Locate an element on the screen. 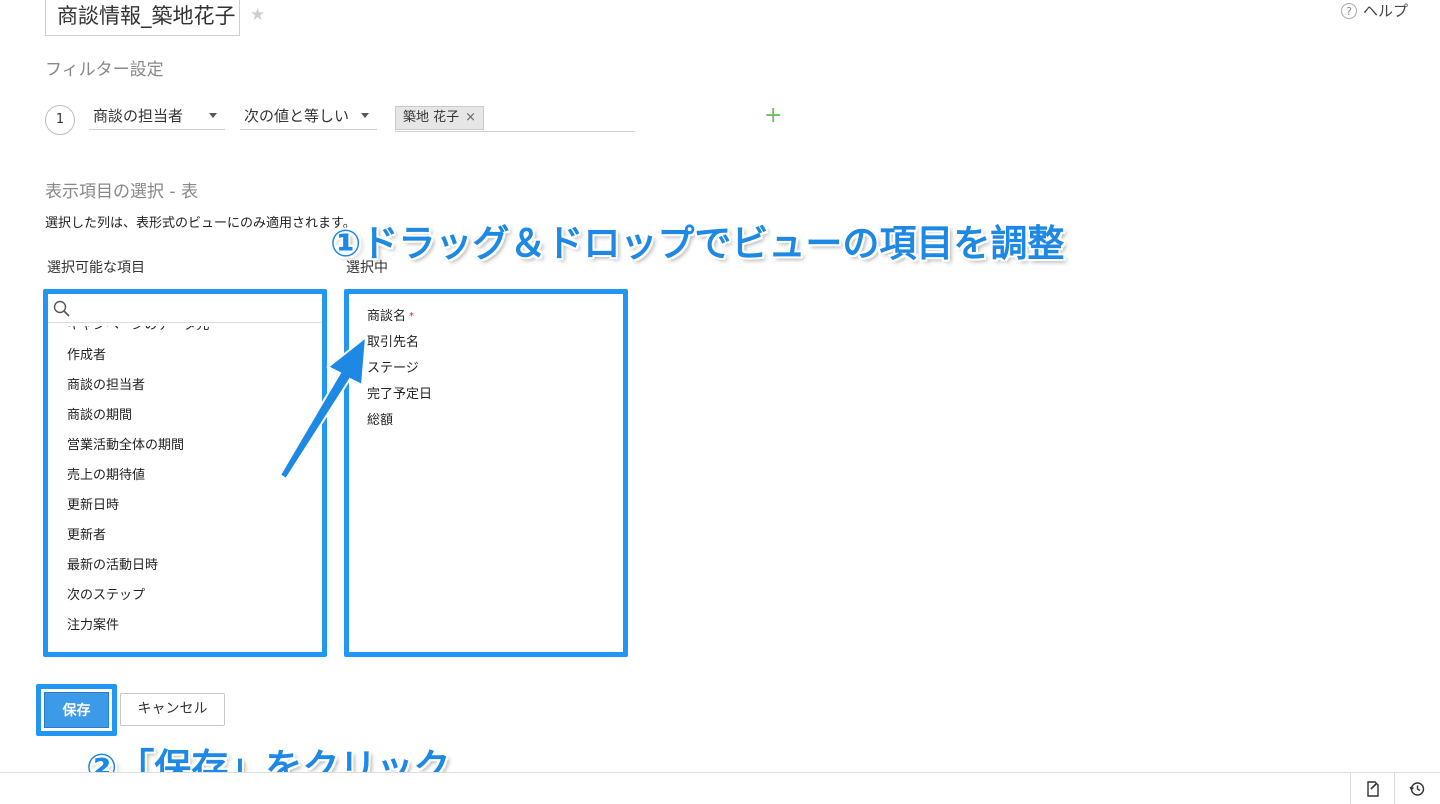 This screenshot has width=1440, height=804. selected-item-label: 商談名 is located at coordinates (387, 316).